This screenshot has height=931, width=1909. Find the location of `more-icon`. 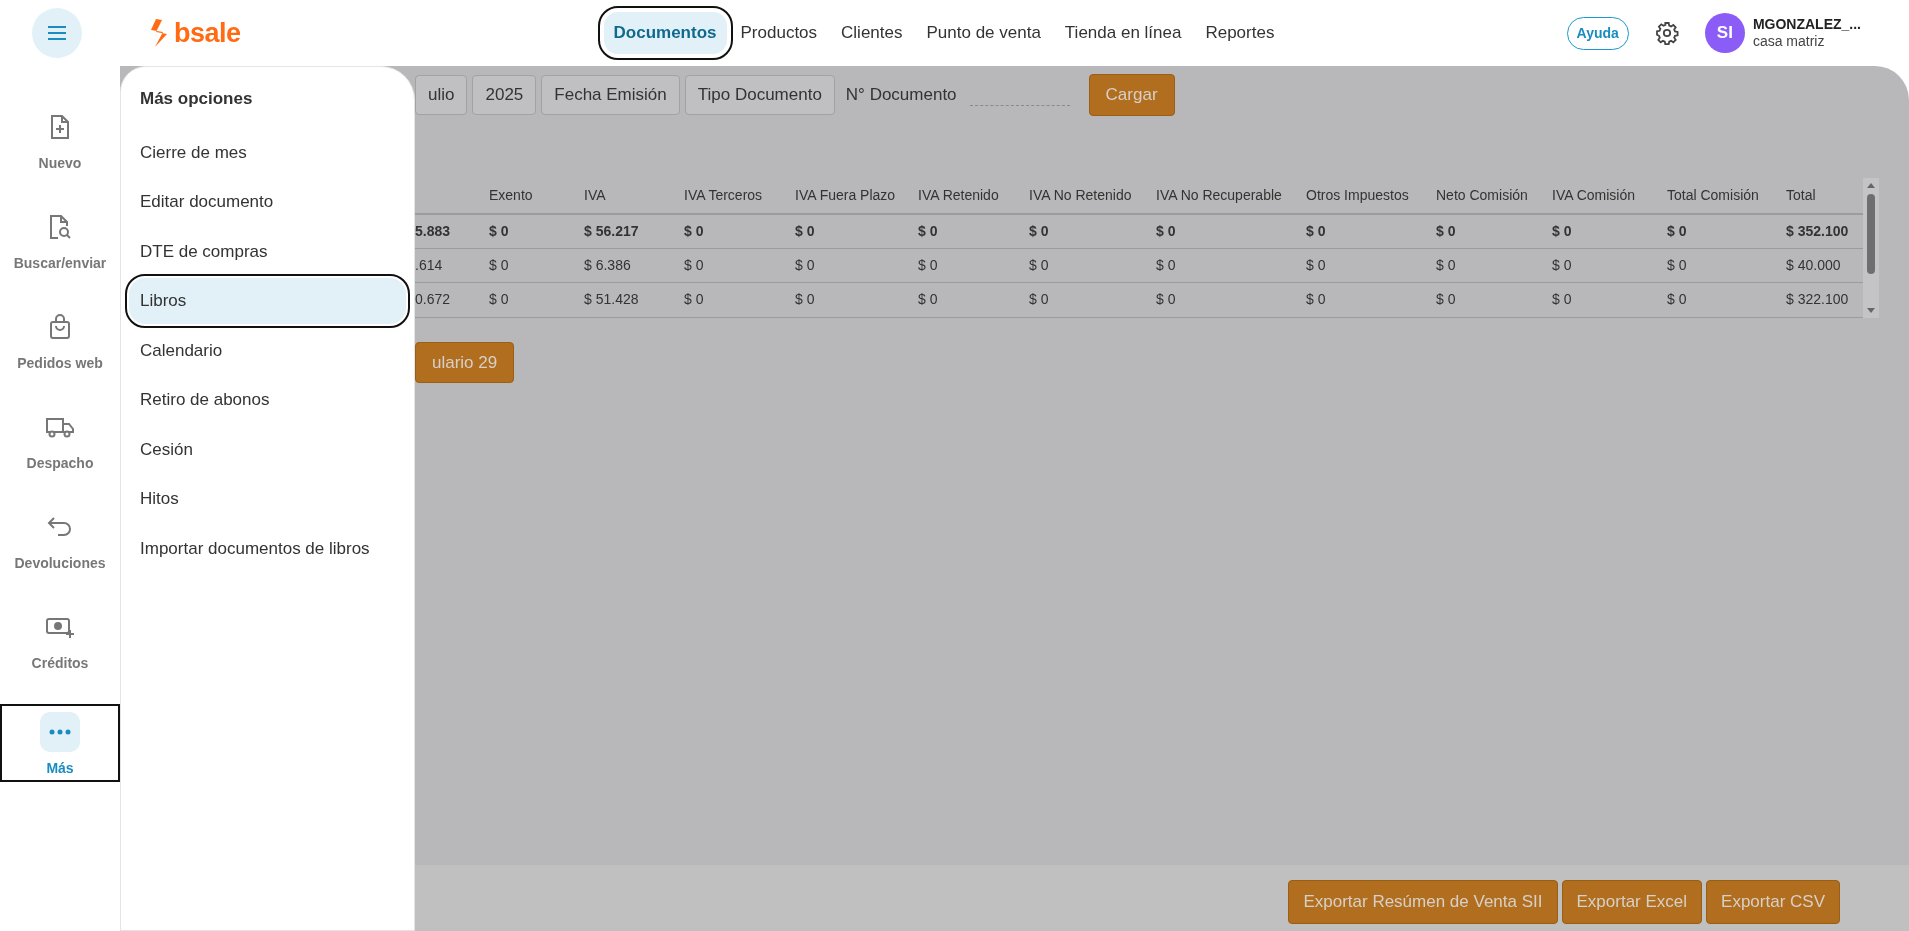

more-icon is located at coordinates (60, 732).